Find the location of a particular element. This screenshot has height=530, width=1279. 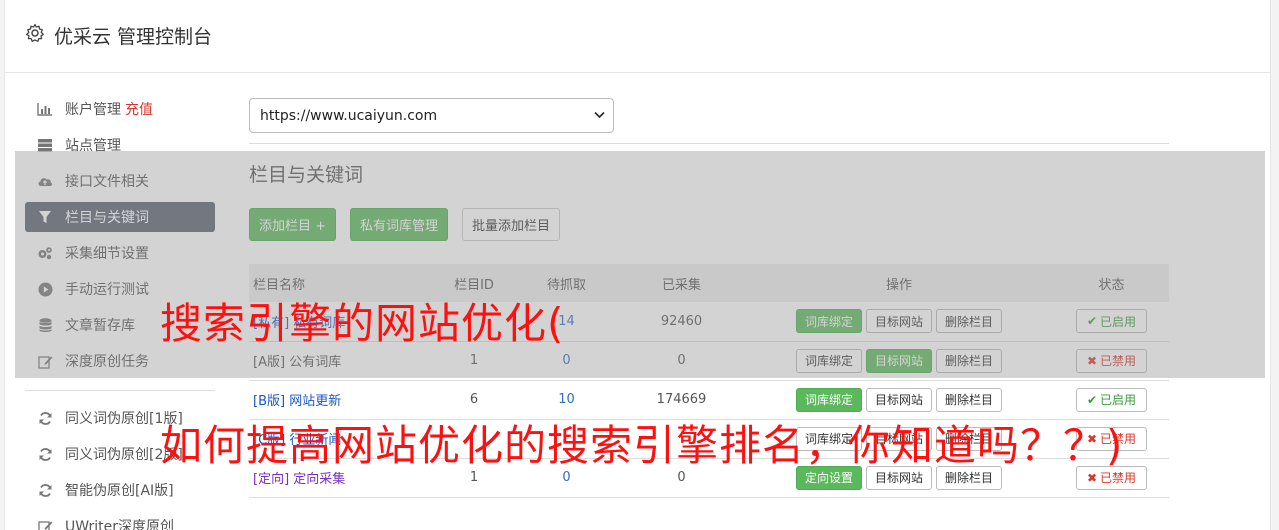

sidebar-item-label: 智能伪原创[AI版] is located at coordinates (119, 491).